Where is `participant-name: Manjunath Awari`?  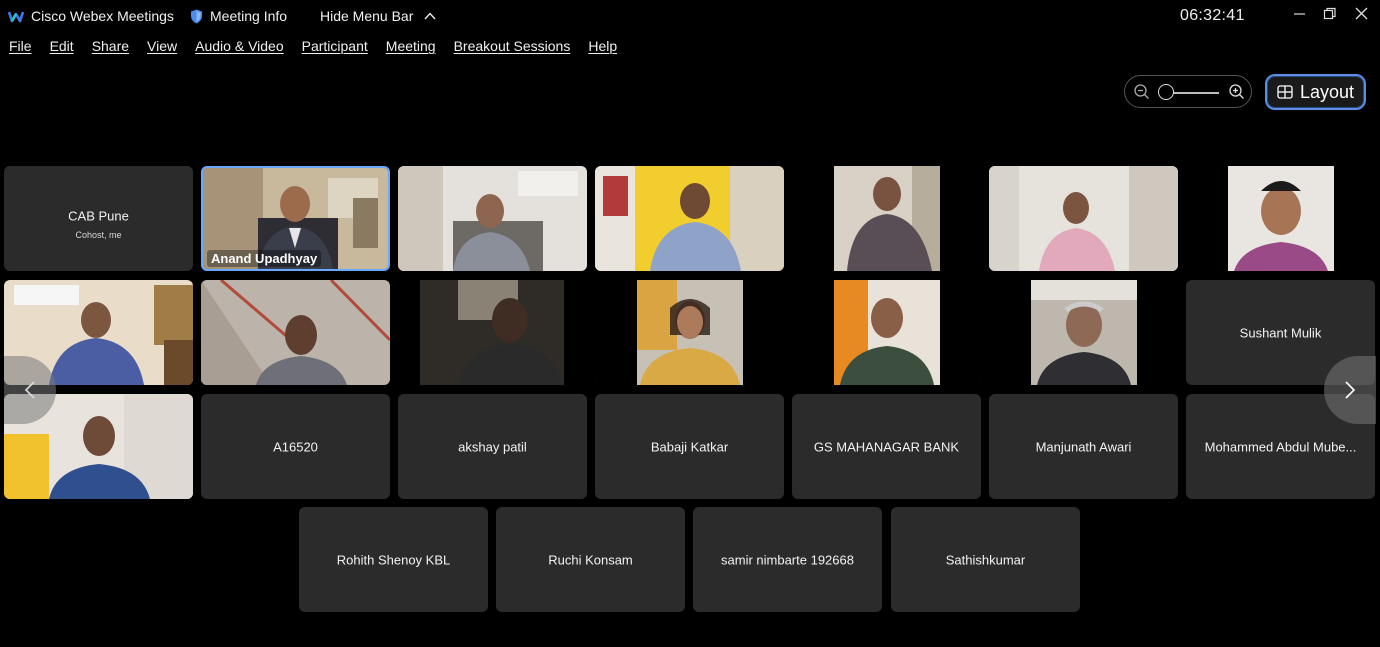 participant-name: Manjunath Awari is located at coordinates (1083, 446).